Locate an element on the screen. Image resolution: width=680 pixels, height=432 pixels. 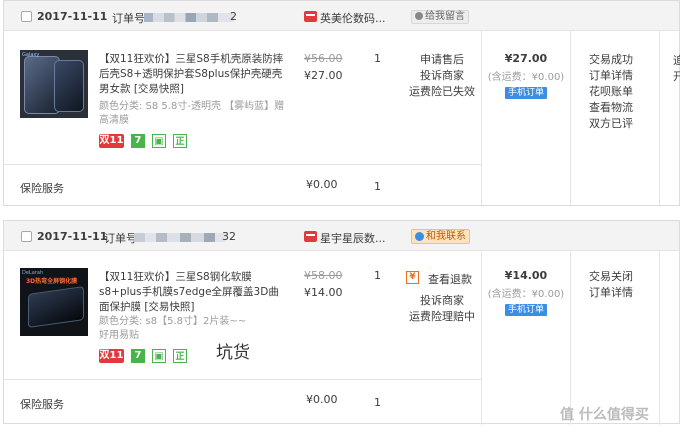
watermark: 值 什么值得买 is located at coordinates (604, 414).